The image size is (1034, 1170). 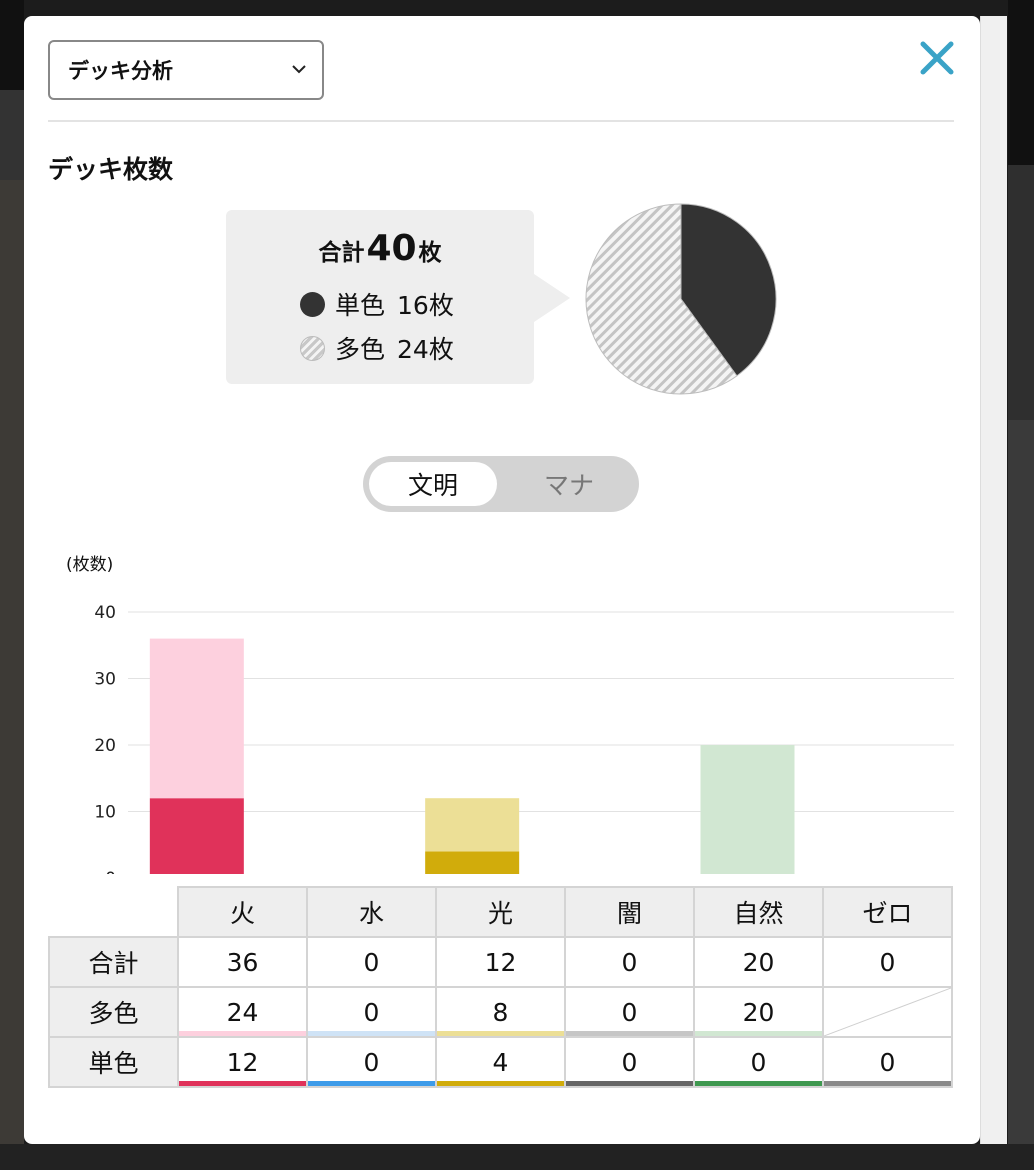 What do you see at coordinates (242, 1033) in the screenshot?
I see `multi-fire-underline` at bounding box center [242, 1033].